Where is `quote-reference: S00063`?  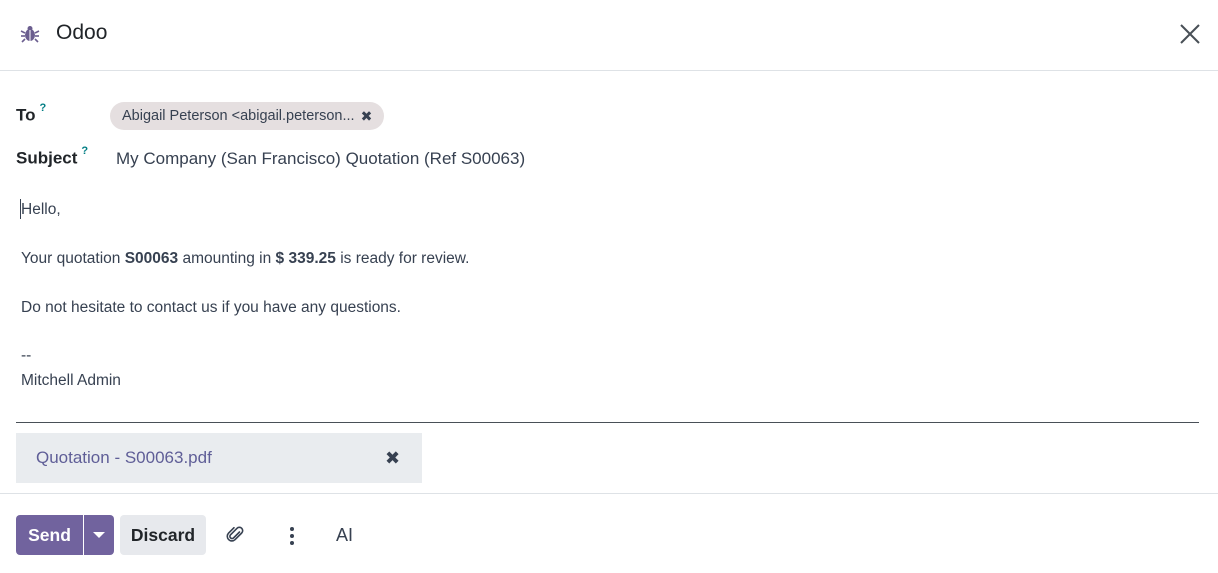 quote-reference: S00063 is located at coordinates (151, 258).